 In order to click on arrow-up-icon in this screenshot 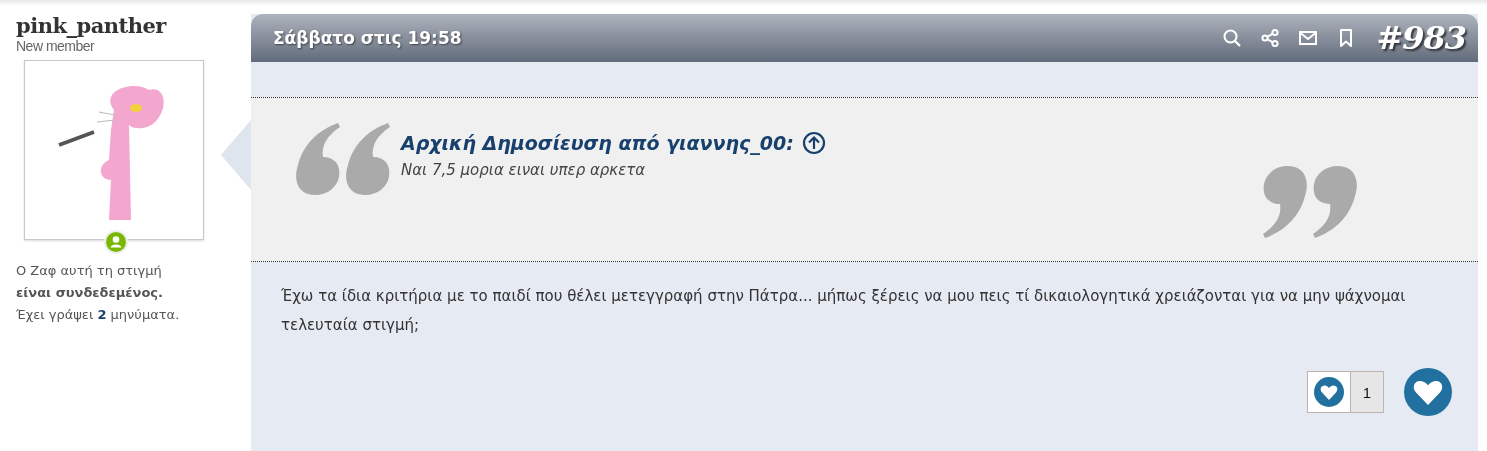, I will do `click(813, 143)`.